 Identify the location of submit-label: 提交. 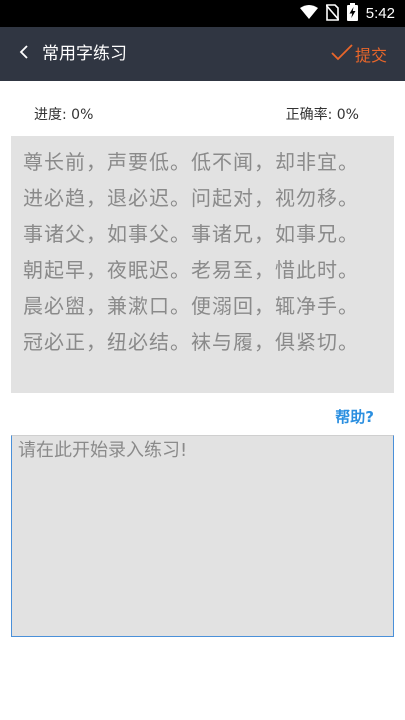
(370, 55).